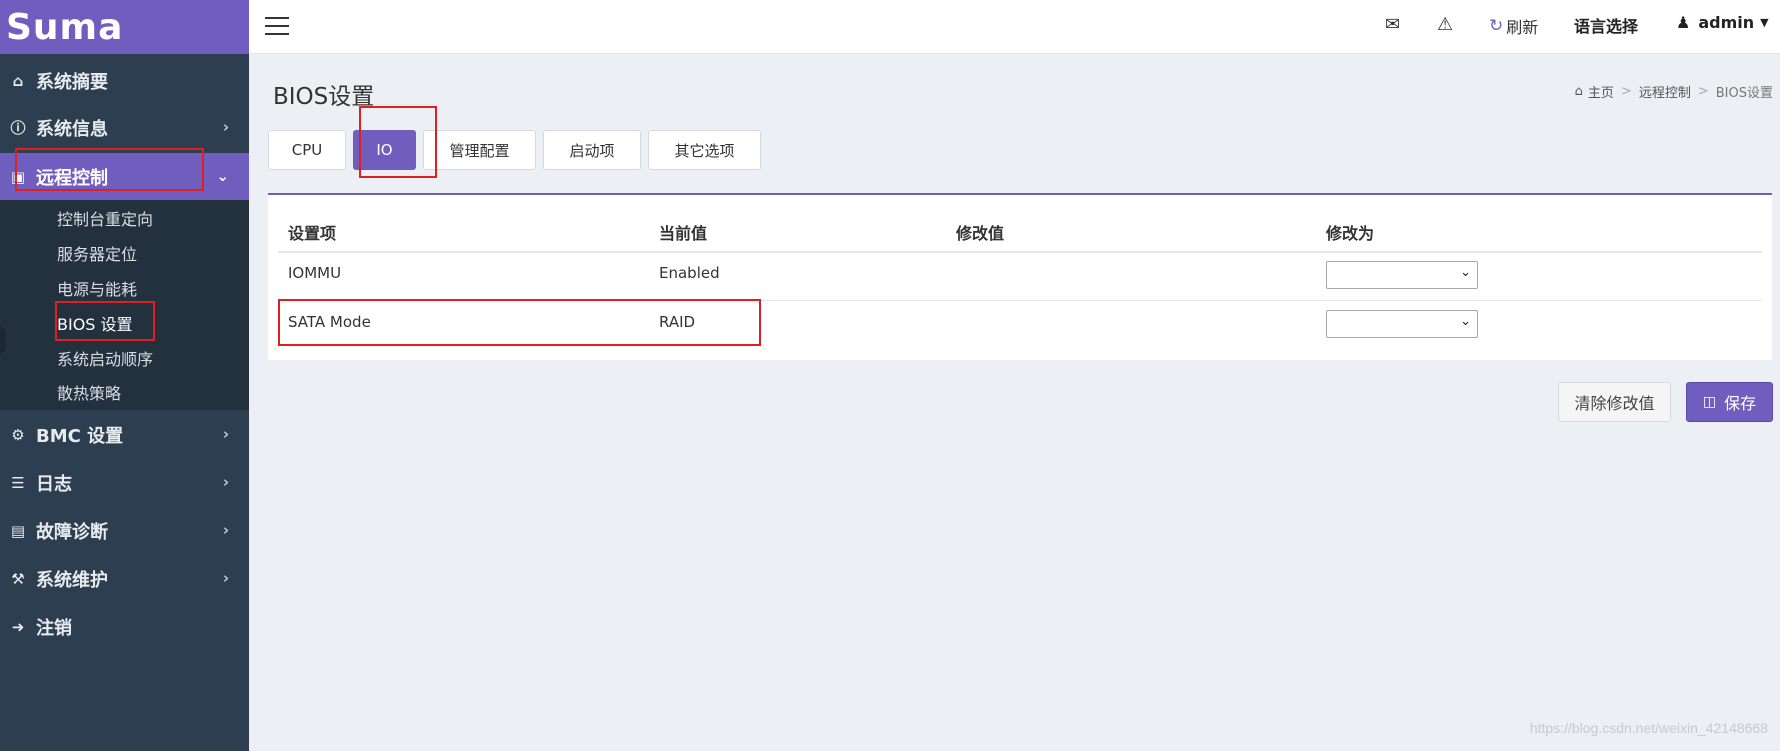  What do you see at coordinates (72, 580) in the screenshot?
I see `sidebar-item-label: 系统维护` at bounding box center [72, 580].